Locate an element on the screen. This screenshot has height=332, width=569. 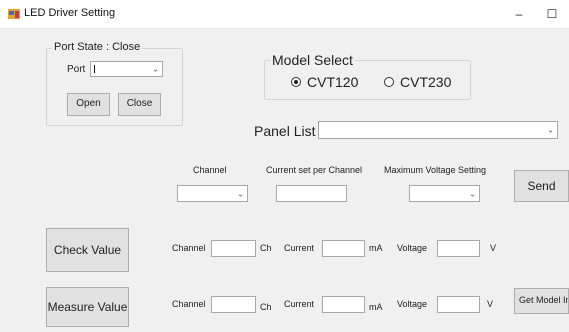
radio-cvt230: CVT230 is located at coordinates (417, 82).